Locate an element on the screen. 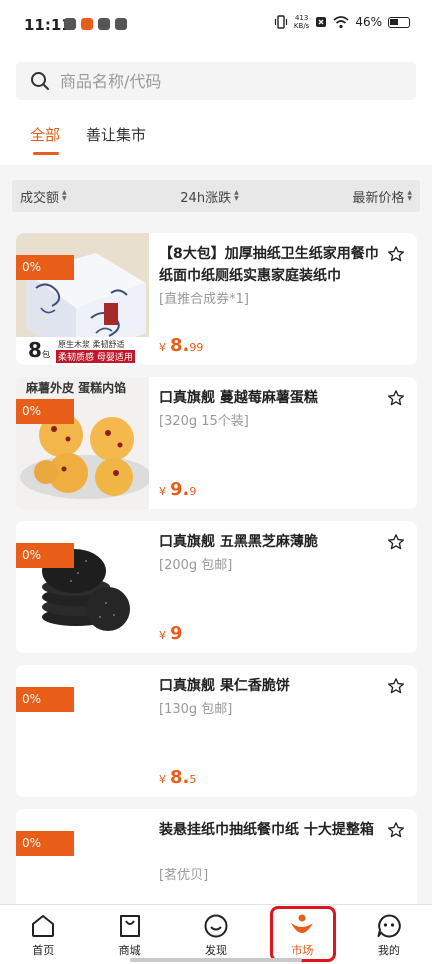 Image resolution: width=432 pixels, height=964 pixels. product-price: ¥8.99 is located at coordinates (181, 345).